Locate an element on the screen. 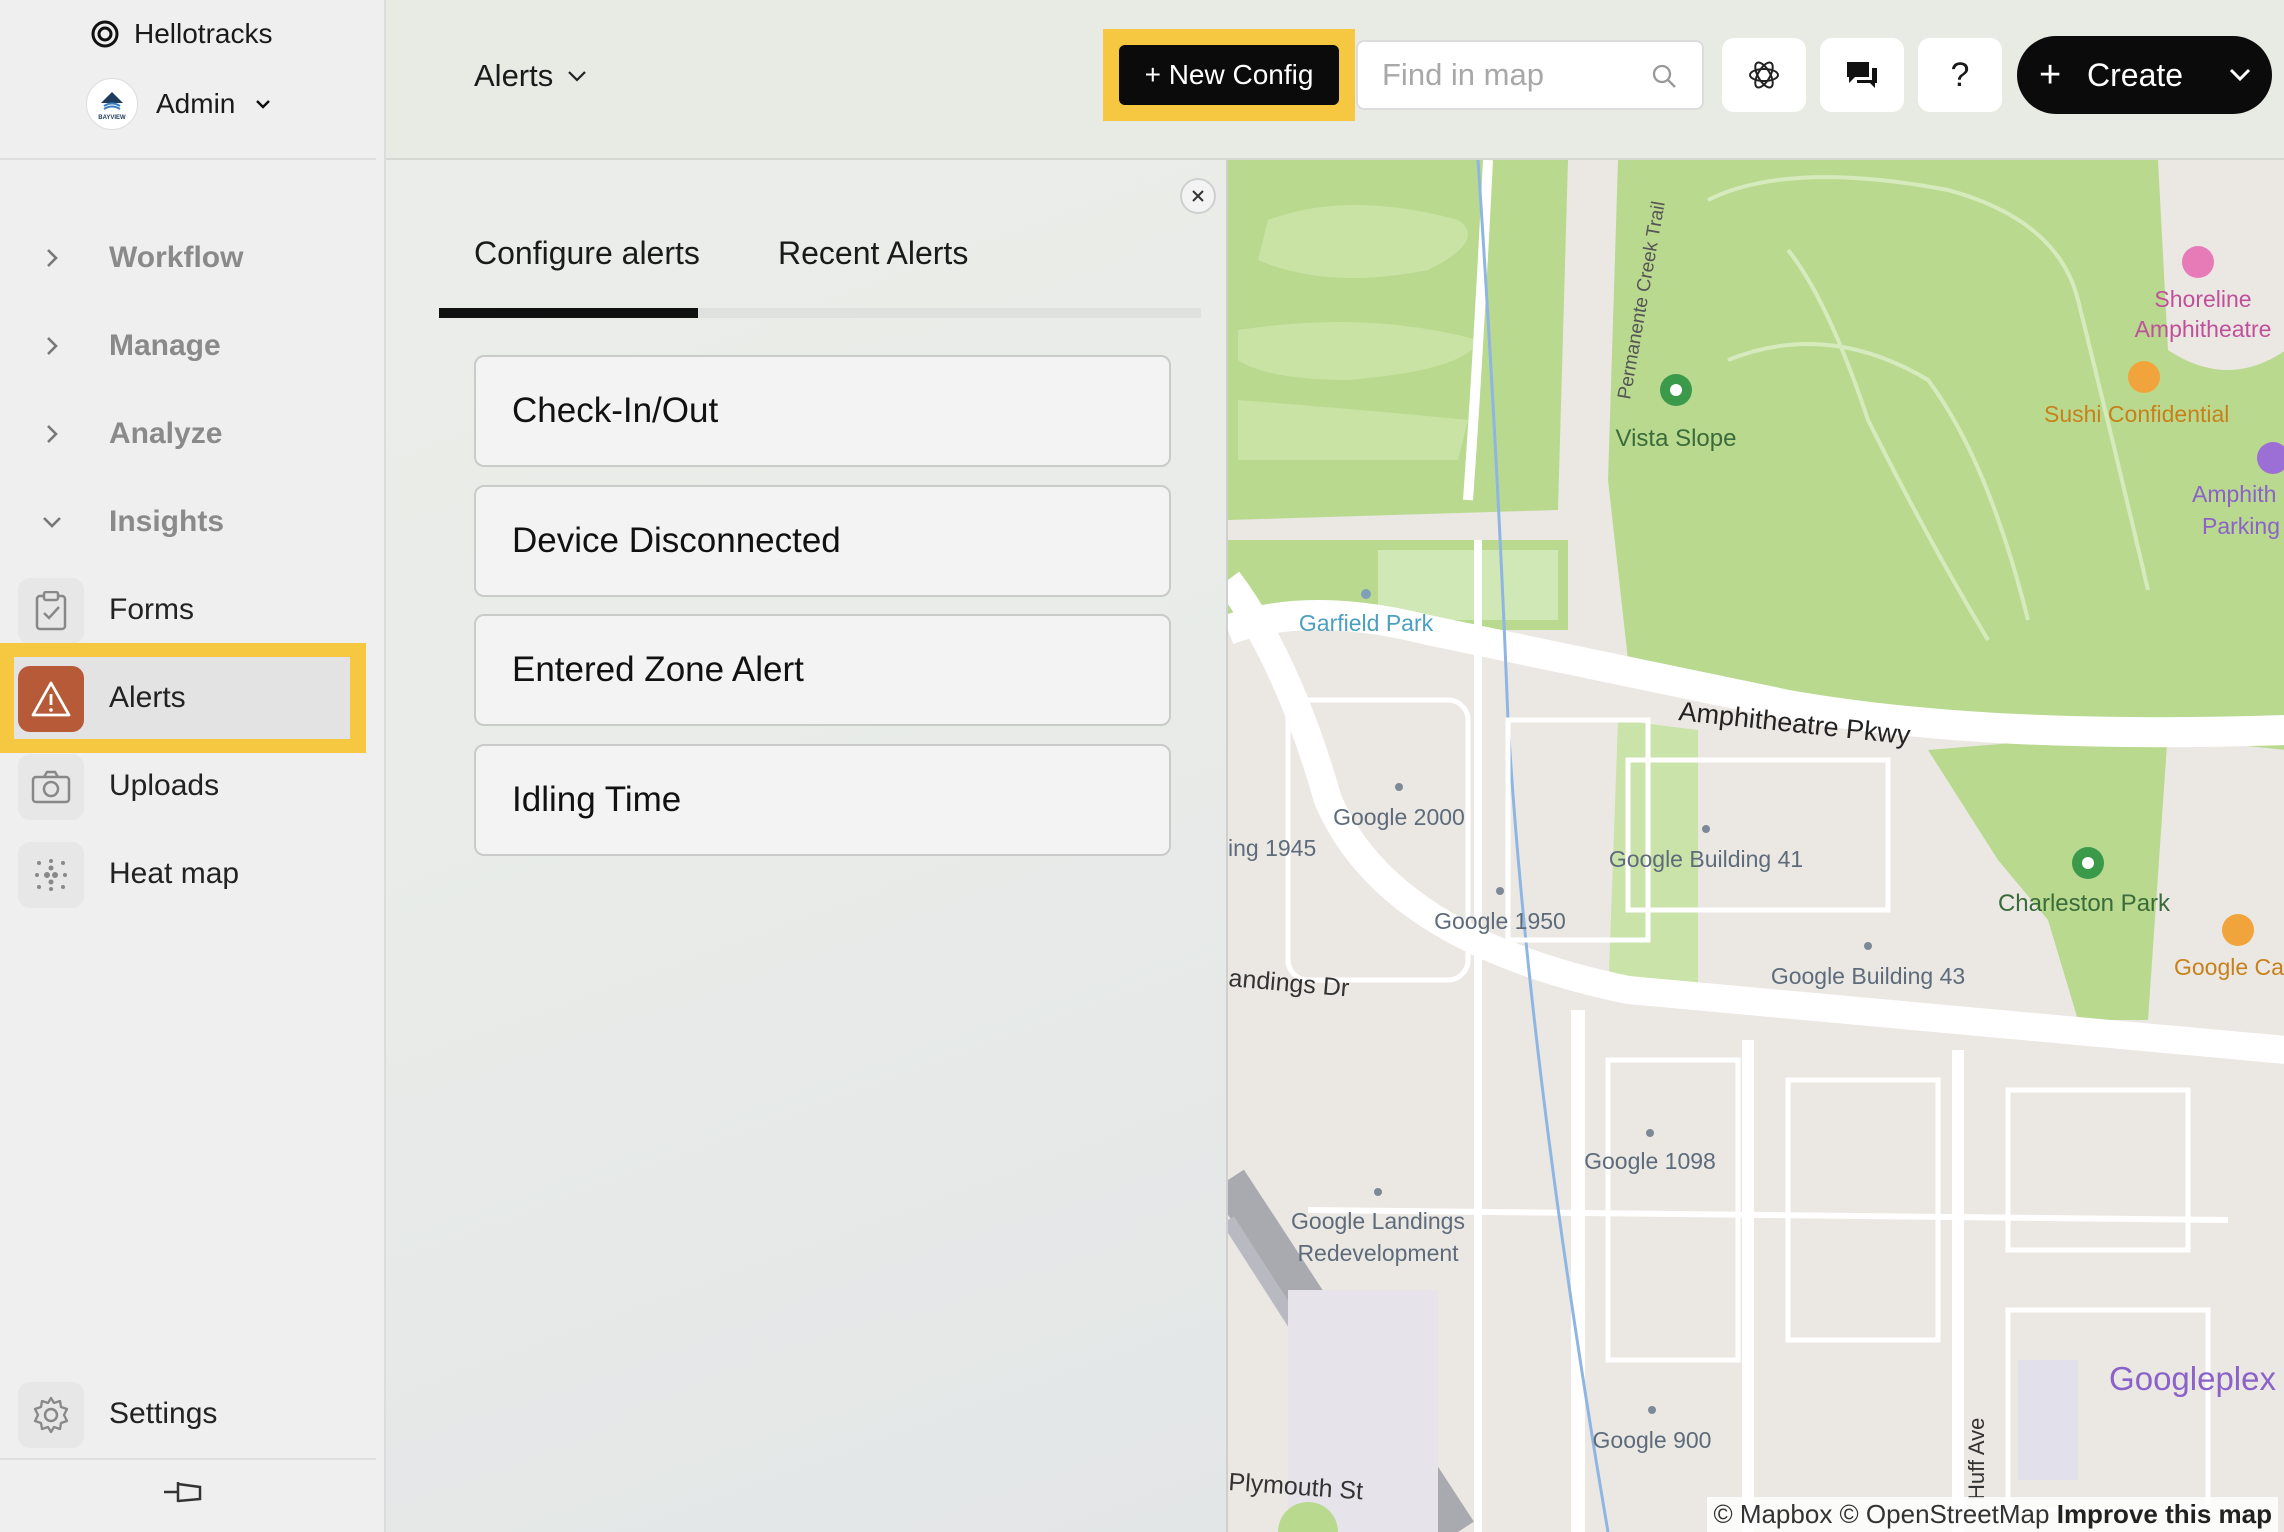  map-label-googleplex: Googleplex is located at coordinates (2192, 1378).